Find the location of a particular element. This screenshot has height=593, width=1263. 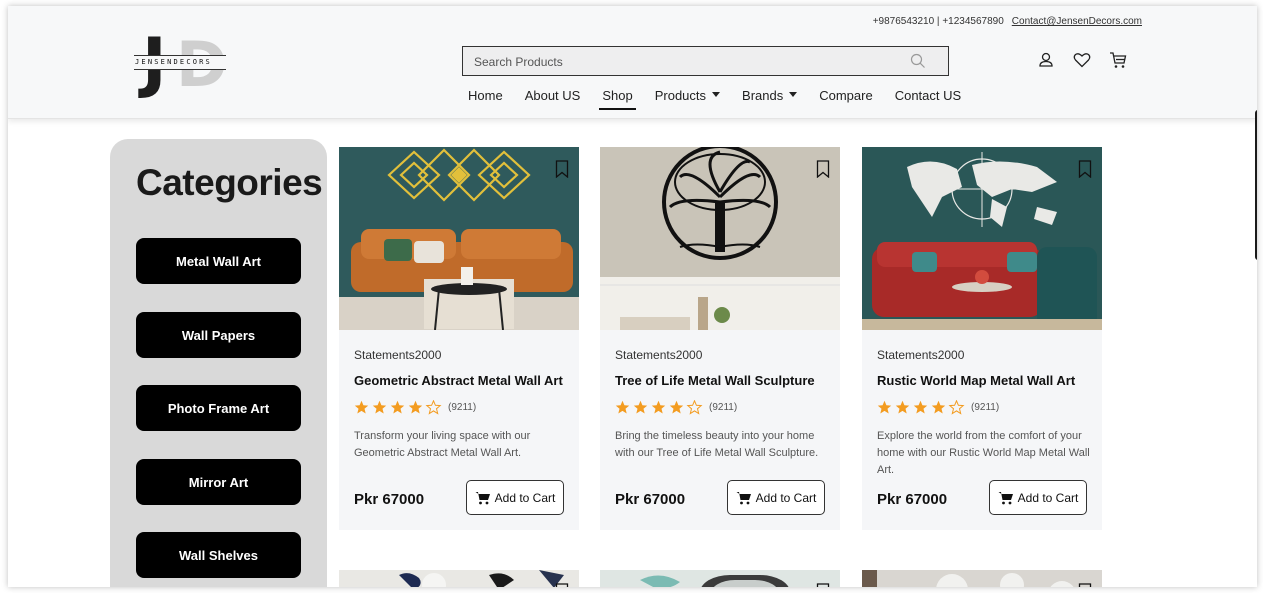

email-link: Contact@JensenDecors.com is located at coordinates (1077, 21).